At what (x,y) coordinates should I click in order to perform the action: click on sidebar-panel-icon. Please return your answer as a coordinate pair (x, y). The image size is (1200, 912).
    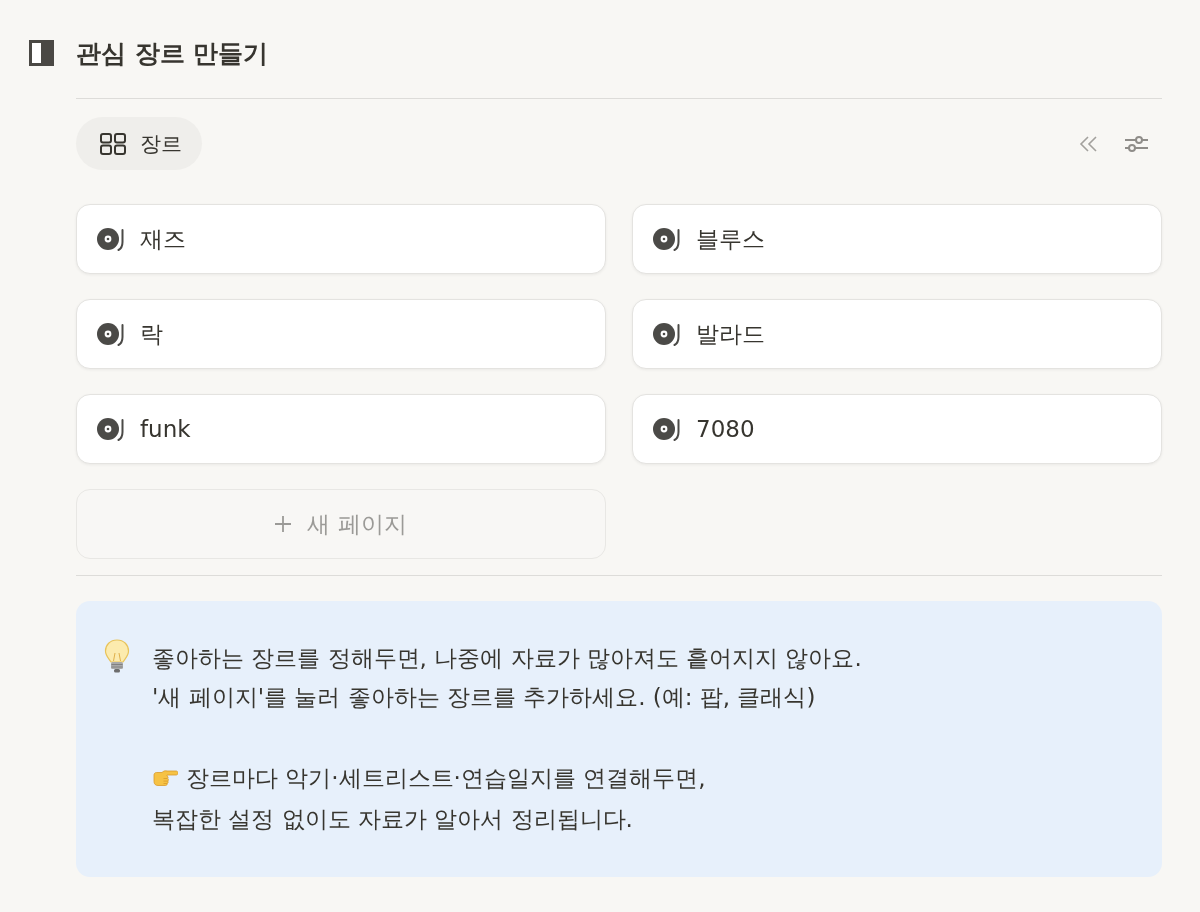
    Looking at the image, I should click on (41, 53).